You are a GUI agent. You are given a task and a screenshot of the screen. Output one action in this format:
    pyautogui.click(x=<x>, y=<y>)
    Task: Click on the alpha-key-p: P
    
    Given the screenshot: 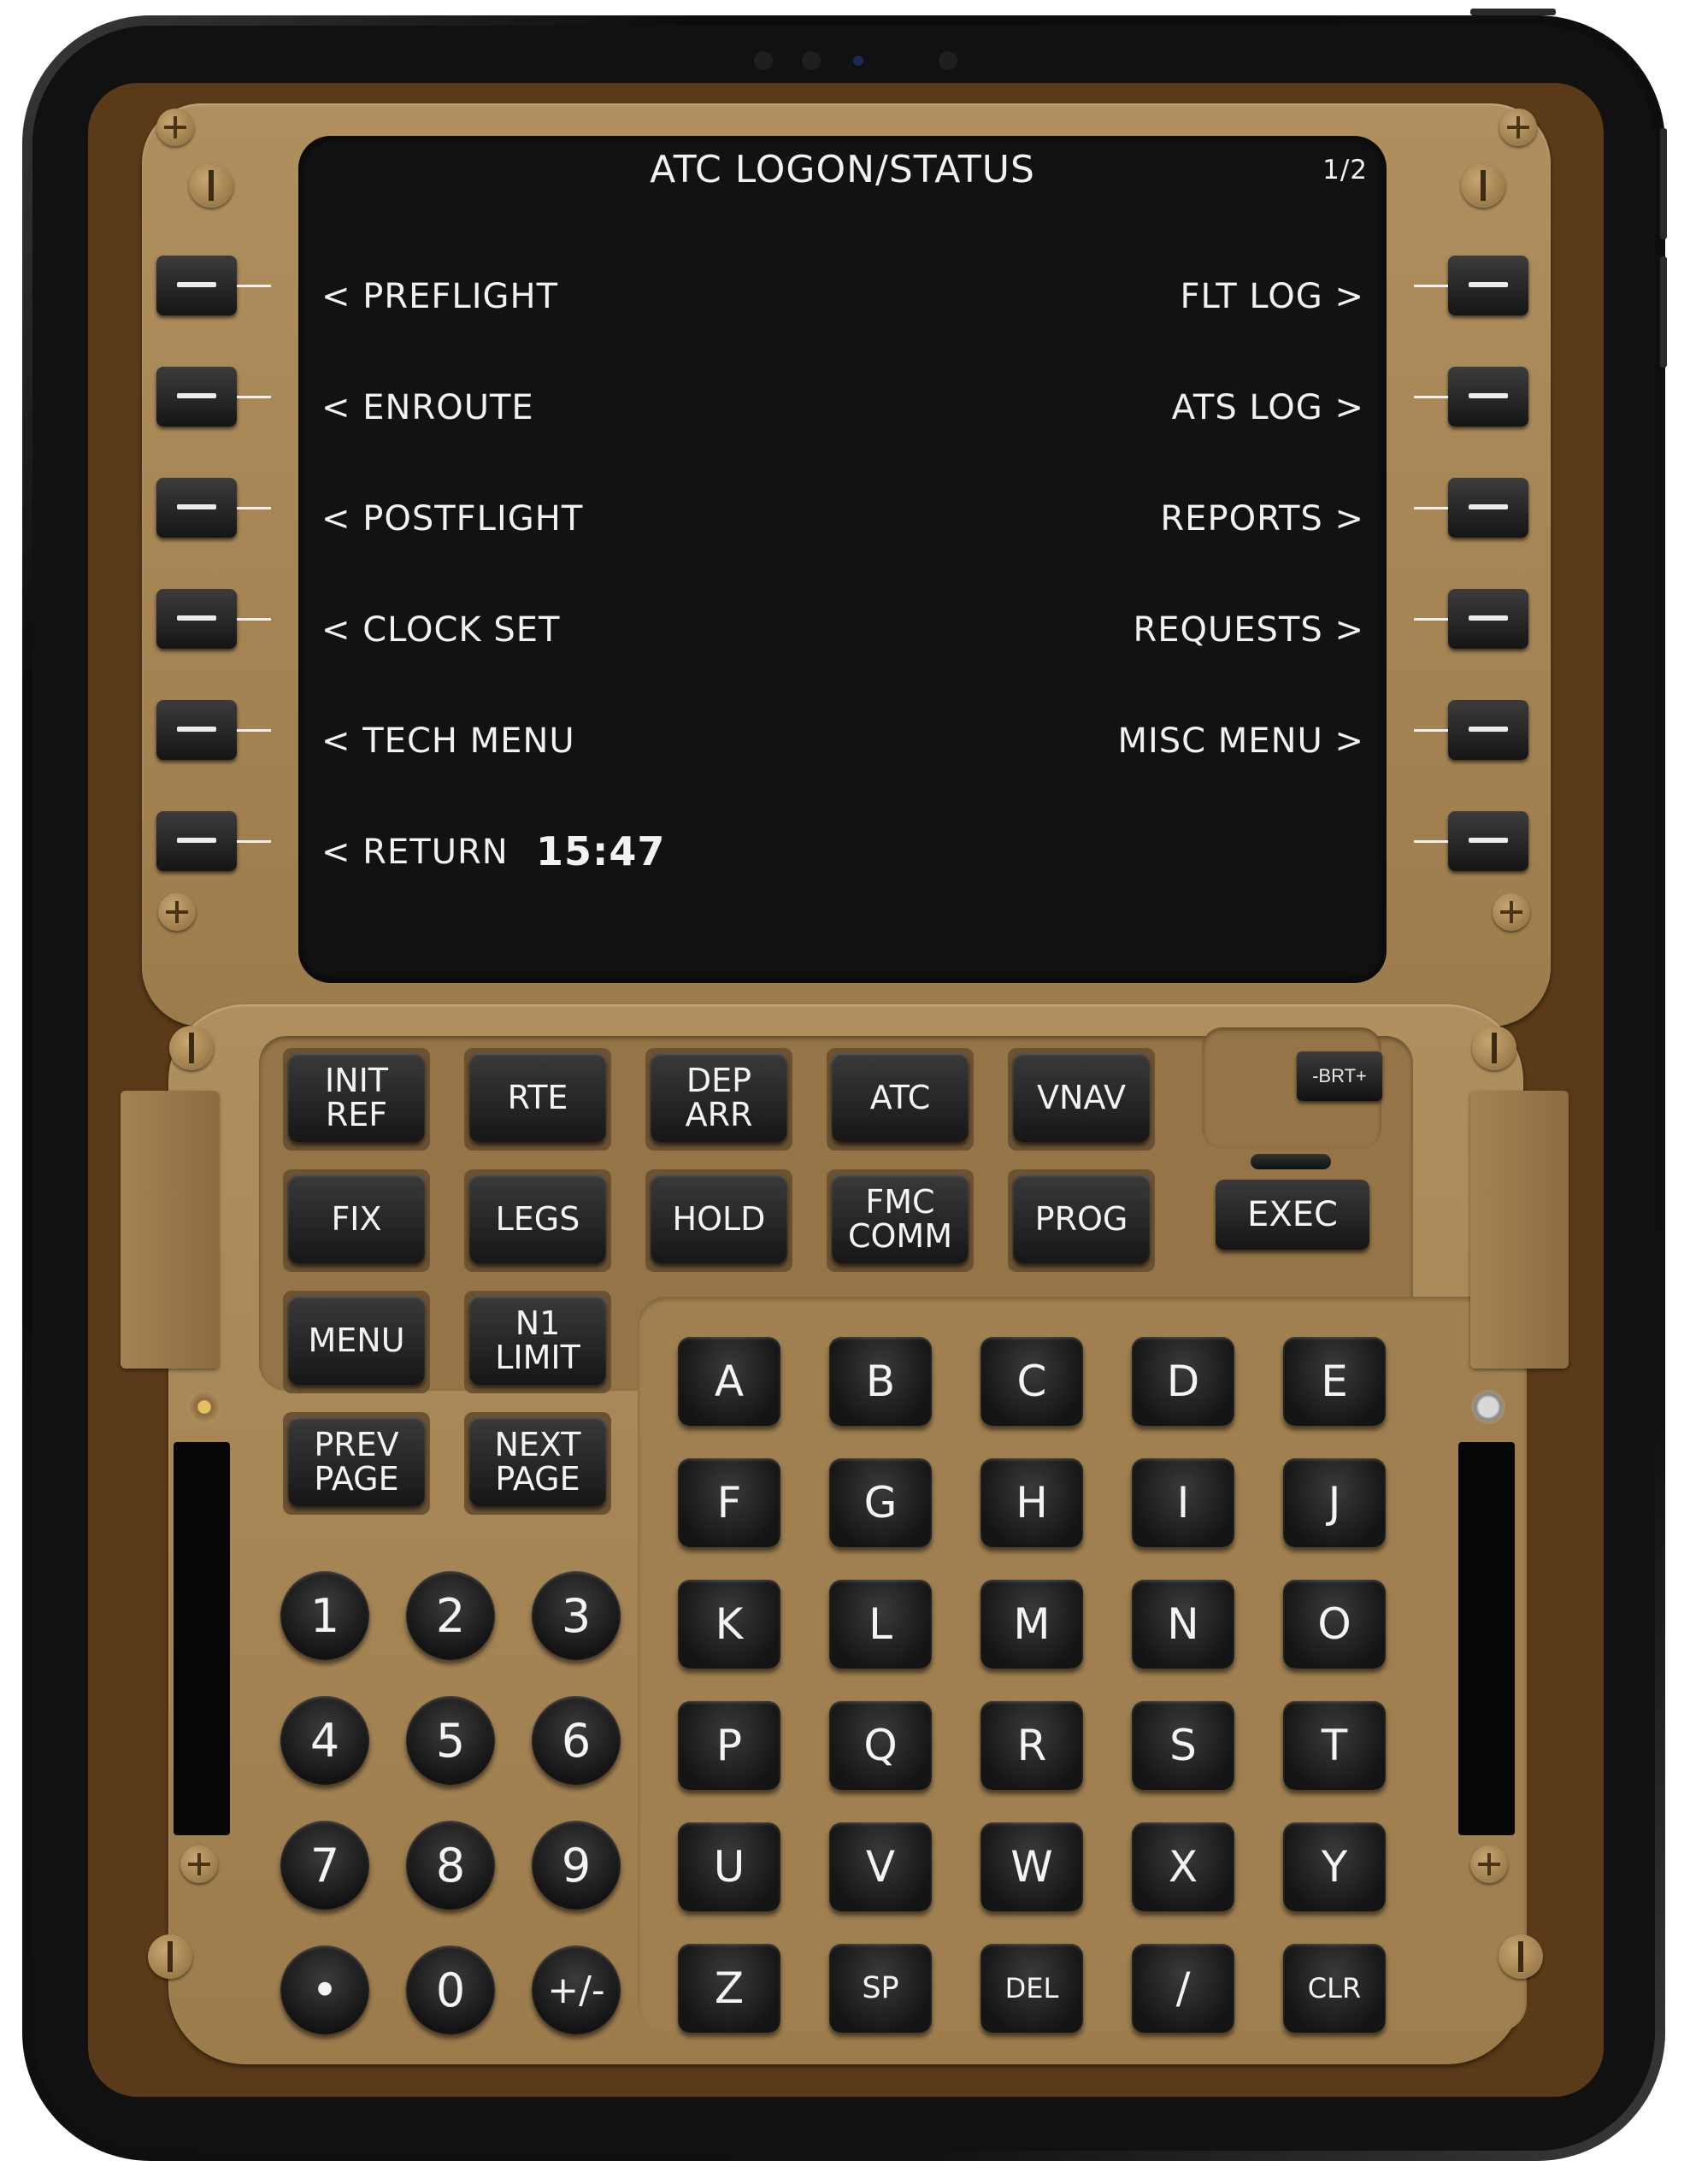 What is the action you would take?
    pyautogui.click(x=729, y=1746)
    